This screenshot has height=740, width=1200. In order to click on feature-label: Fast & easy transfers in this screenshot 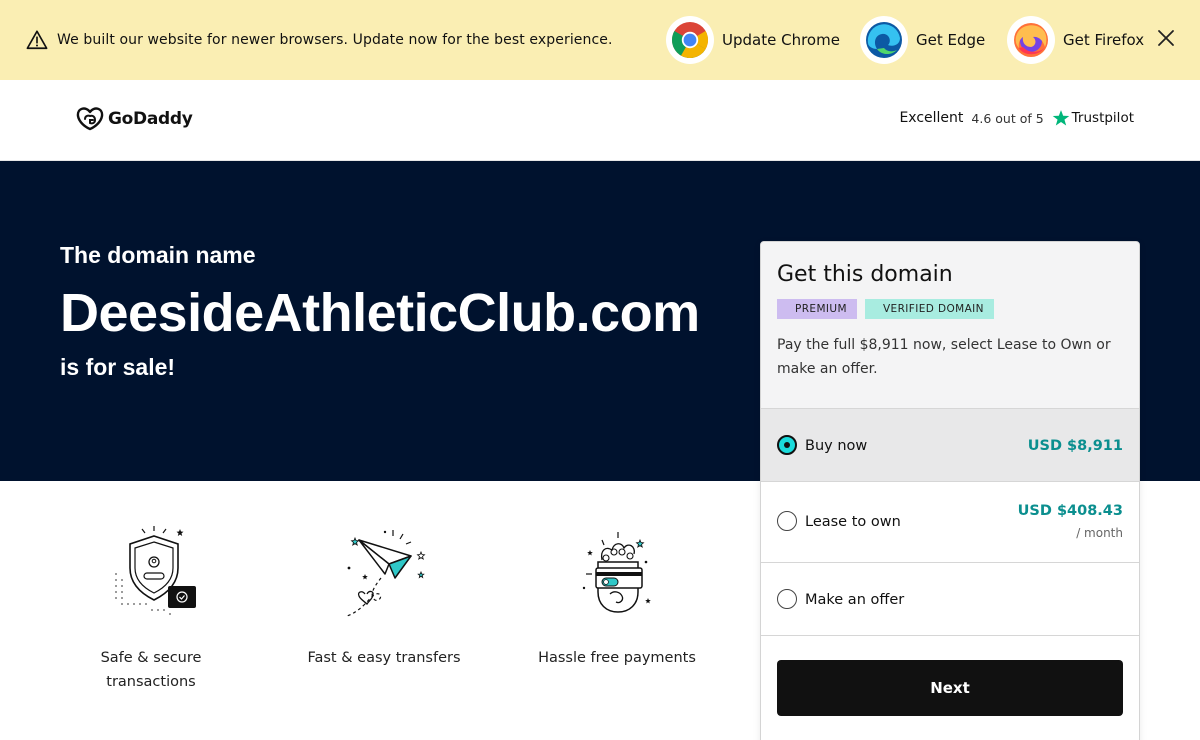, I will do `click(384, 658)`.